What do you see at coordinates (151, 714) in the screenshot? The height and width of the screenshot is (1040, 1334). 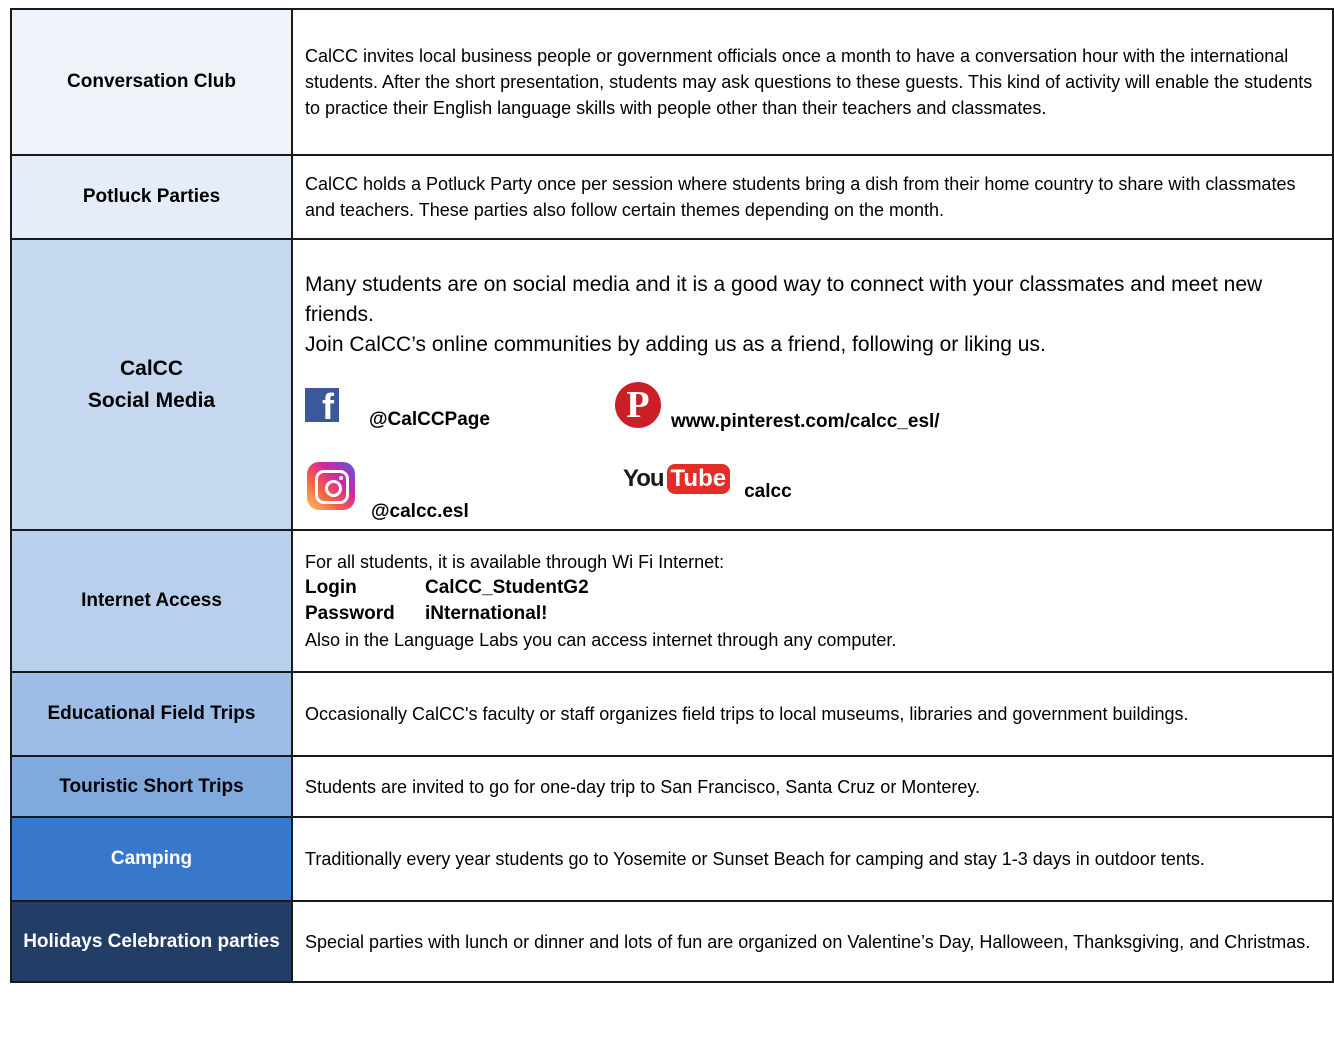 I see `row-label: Educational Field Trips` at bounding box center [151, 714].